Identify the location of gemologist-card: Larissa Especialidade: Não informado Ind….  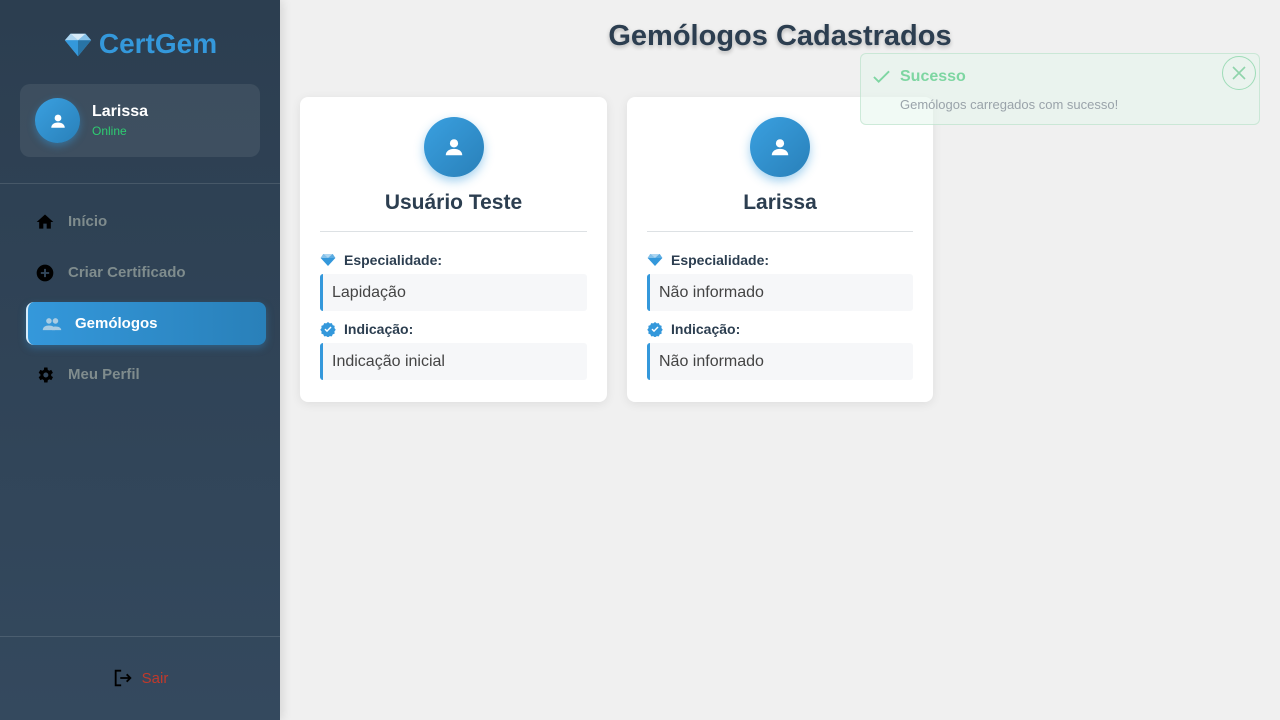
(780, 249).